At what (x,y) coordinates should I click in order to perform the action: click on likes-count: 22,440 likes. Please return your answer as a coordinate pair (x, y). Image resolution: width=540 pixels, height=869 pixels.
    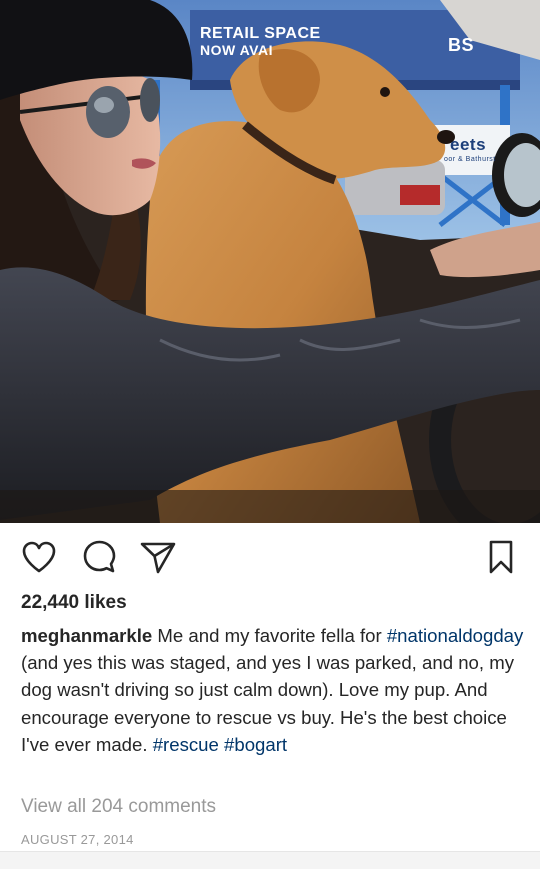
    Looking at the image, I should click on (74, 603).